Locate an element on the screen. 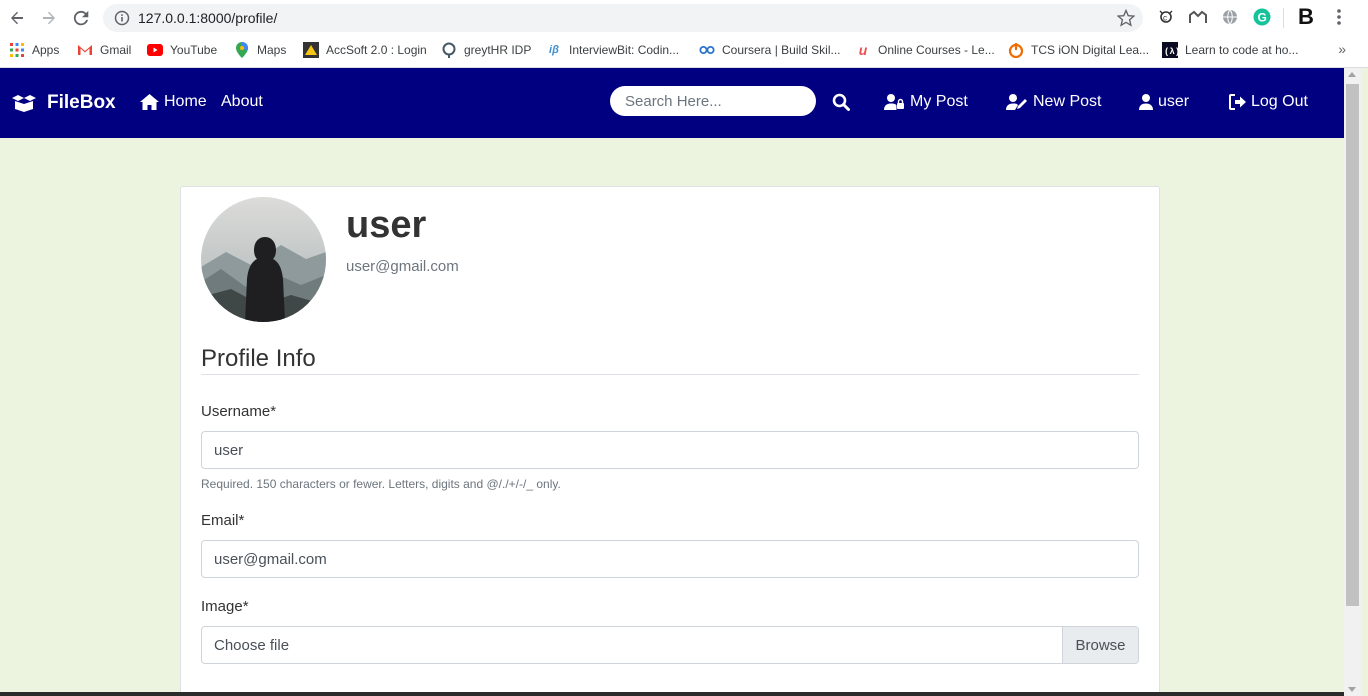 This screenshot has width=1368, height=696. nav-new-post-label: New Post is located at coordinates (1067, 101).